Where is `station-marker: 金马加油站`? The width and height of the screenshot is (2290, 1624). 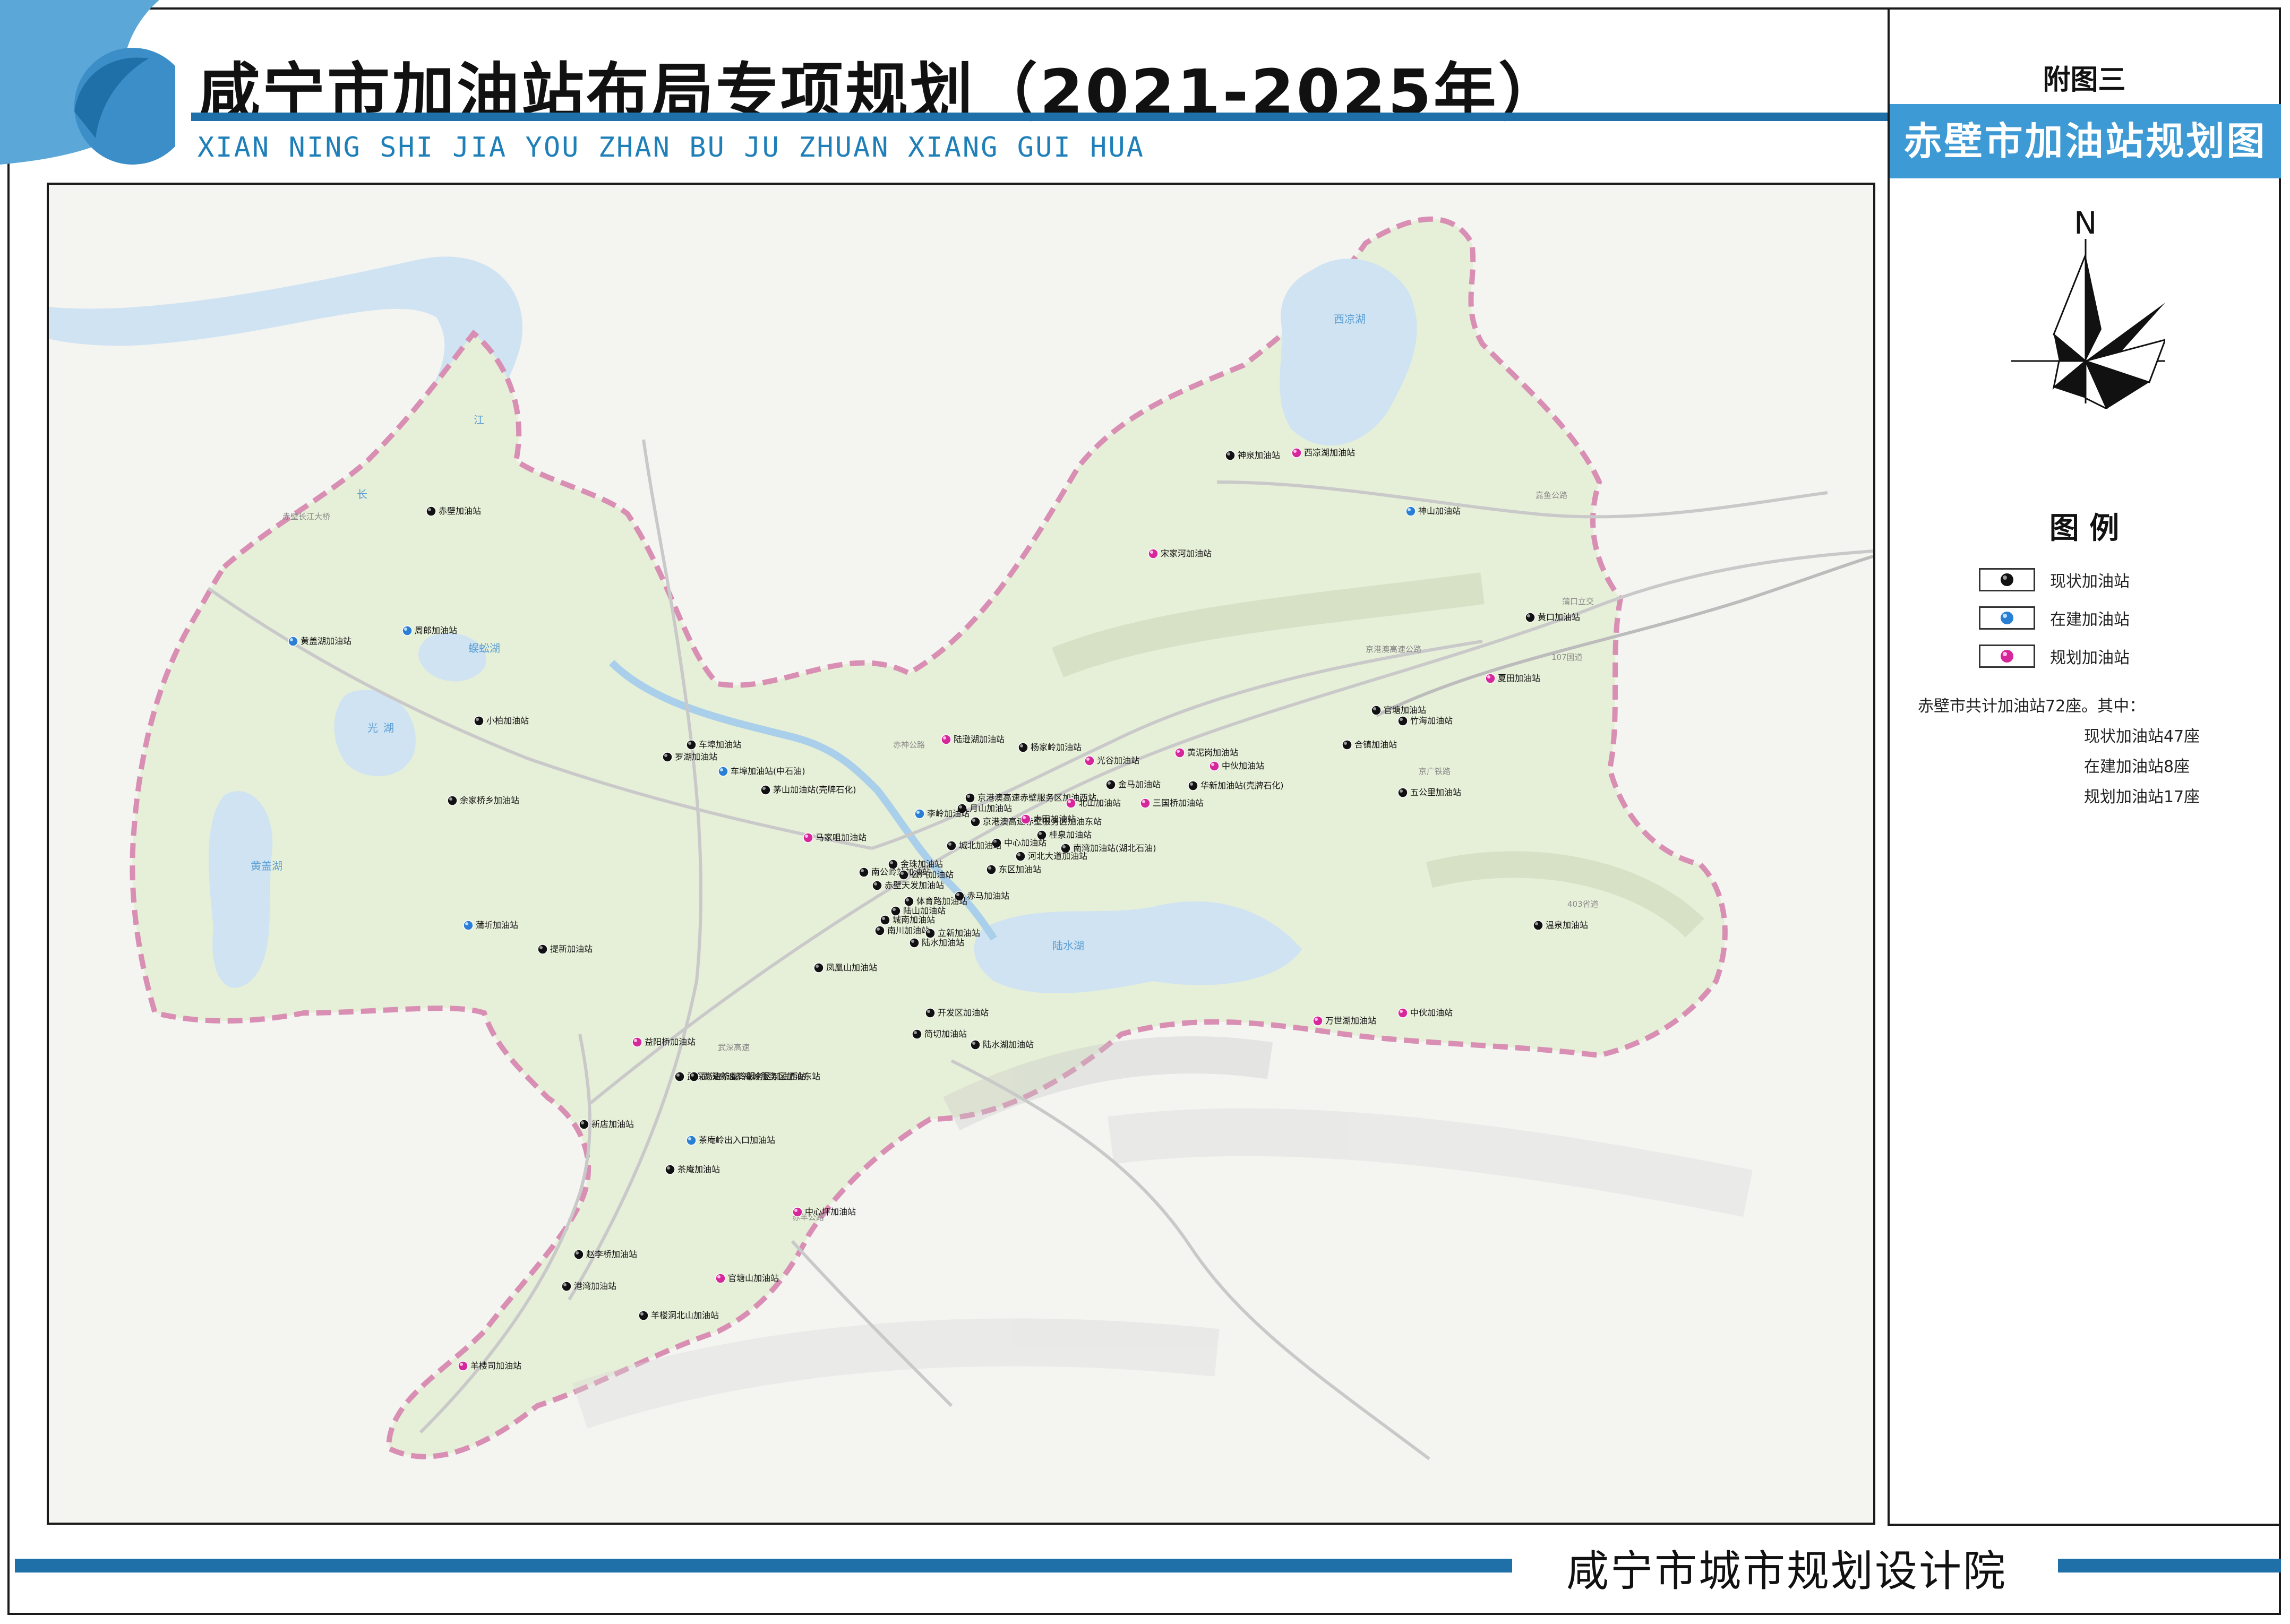 station-marker: 金马加油站 is located at coordinates (1133, 784).